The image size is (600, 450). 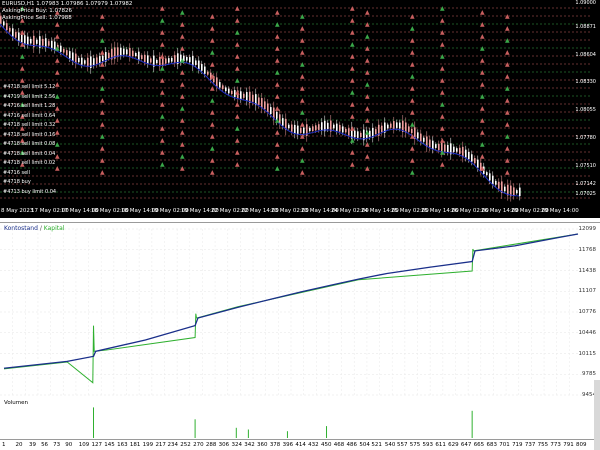 I want to click on equity-legend: Kontostand / Kapital, so click(x=34, y=228).